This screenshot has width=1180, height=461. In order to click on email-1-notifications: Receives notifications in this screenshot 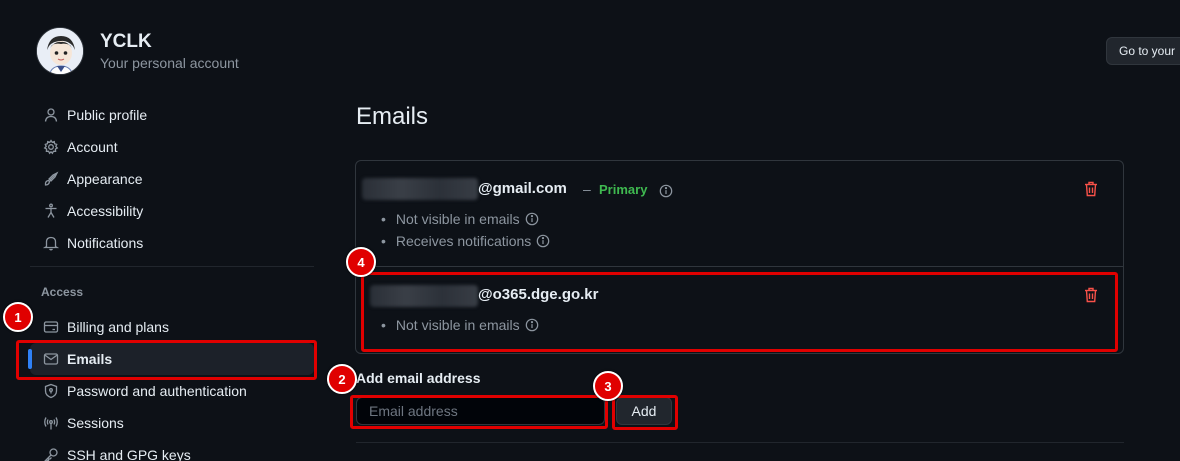, I will do `click(465, 241)`.